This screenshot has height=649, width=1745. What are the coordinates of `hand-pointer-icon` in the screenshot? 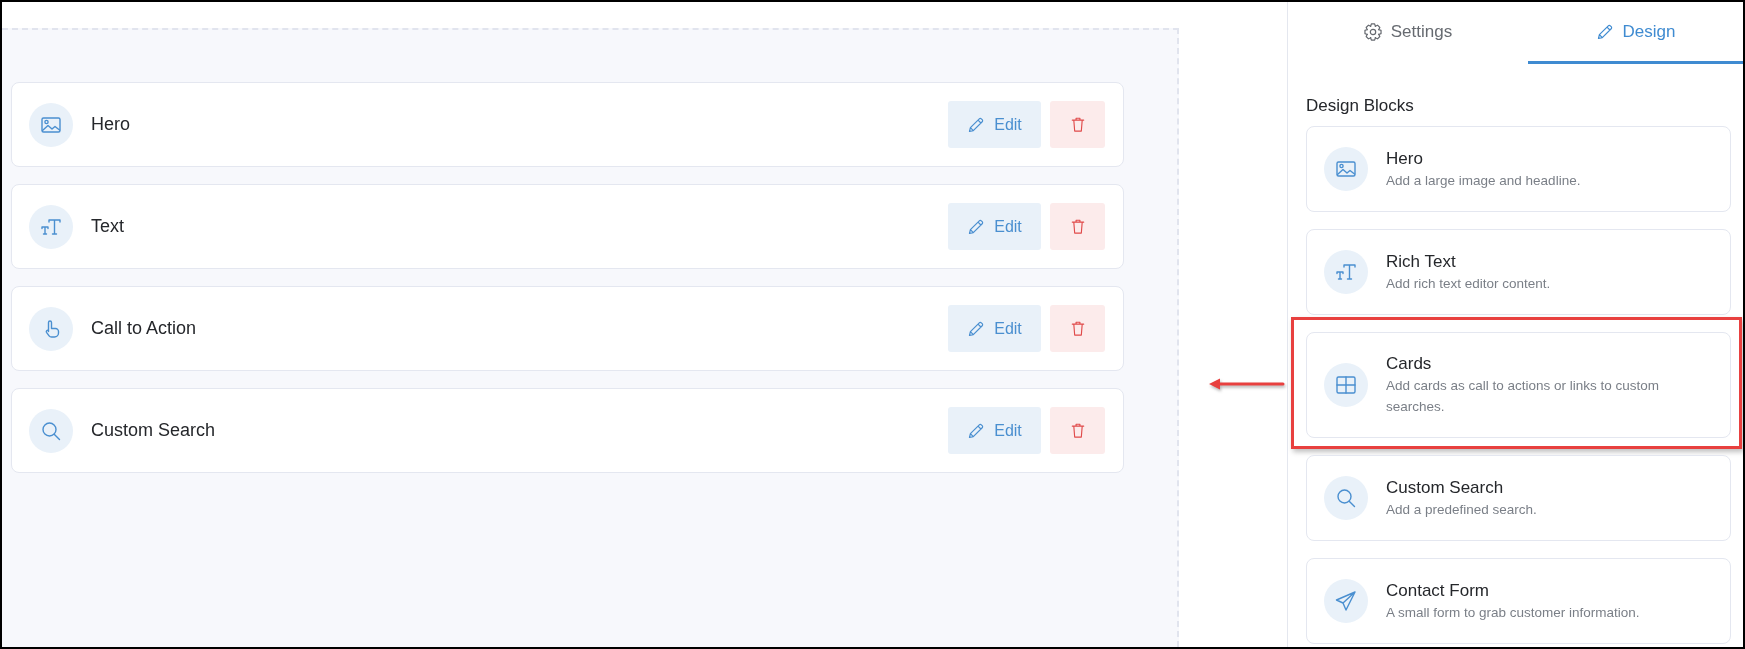 It's located at (51, 328).